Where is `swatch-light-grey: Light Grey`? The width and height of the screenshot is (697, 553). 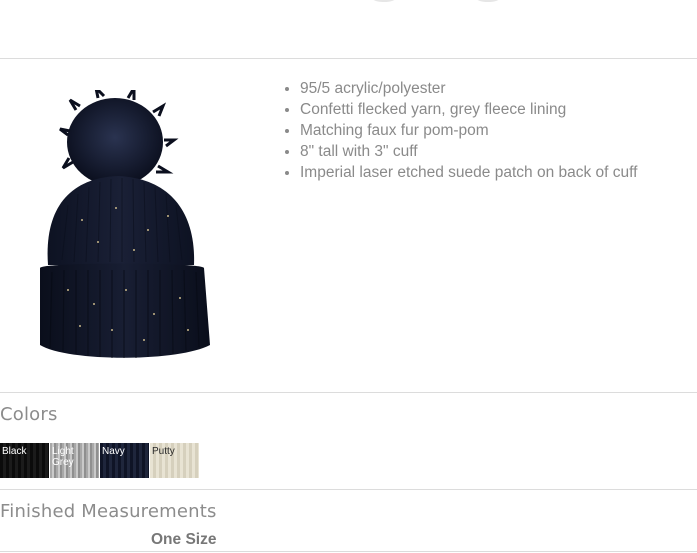 swatch-light-grey: Light Grey is located at coordinates (74, 460).